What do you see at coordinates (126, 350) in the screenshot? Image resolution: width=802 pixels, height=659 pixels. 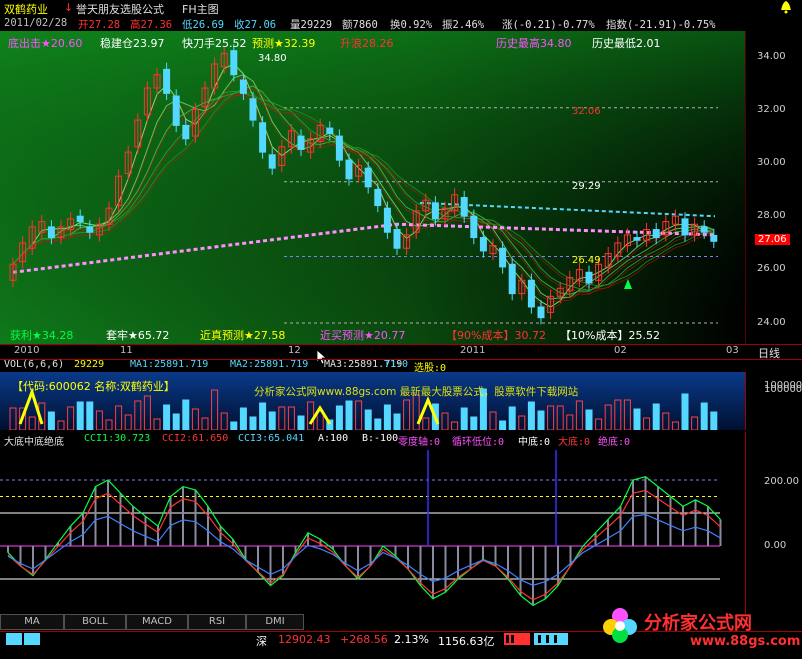 I see `date-tick: 11` at bounding box center [126, 350].